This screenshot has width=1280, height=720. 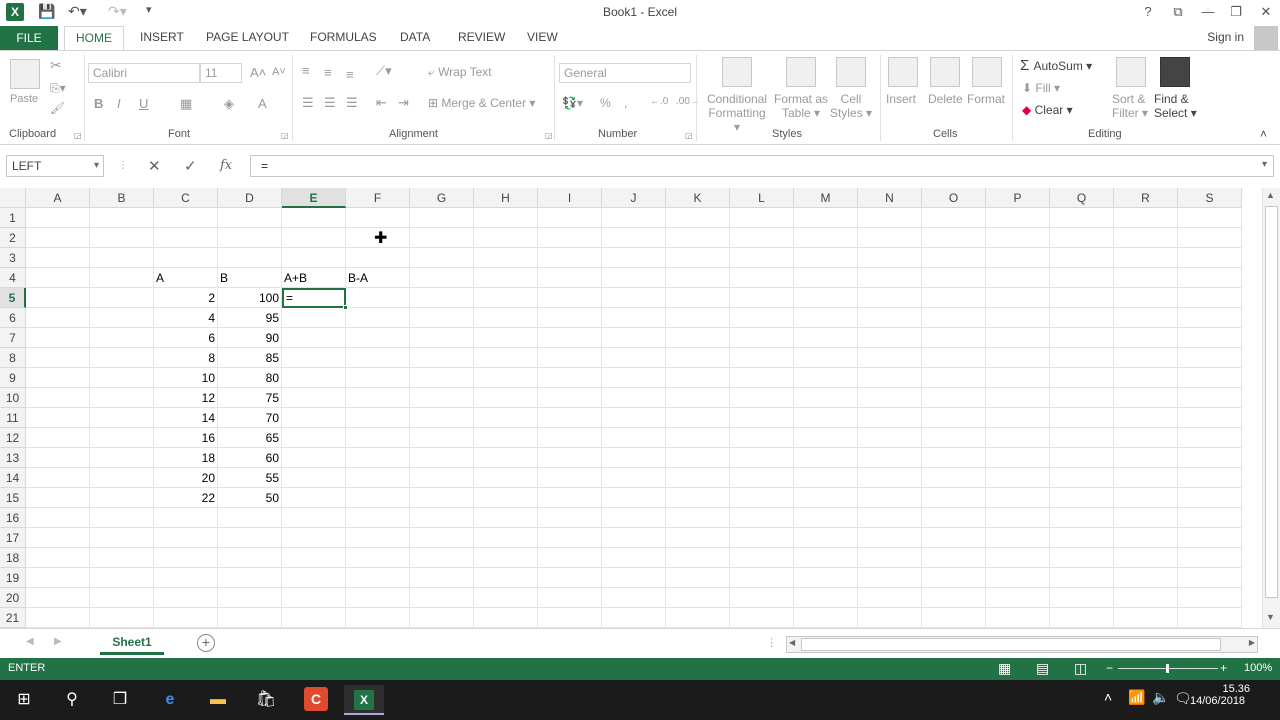 I want to click on cell-e9, so click(x=314, y=378).